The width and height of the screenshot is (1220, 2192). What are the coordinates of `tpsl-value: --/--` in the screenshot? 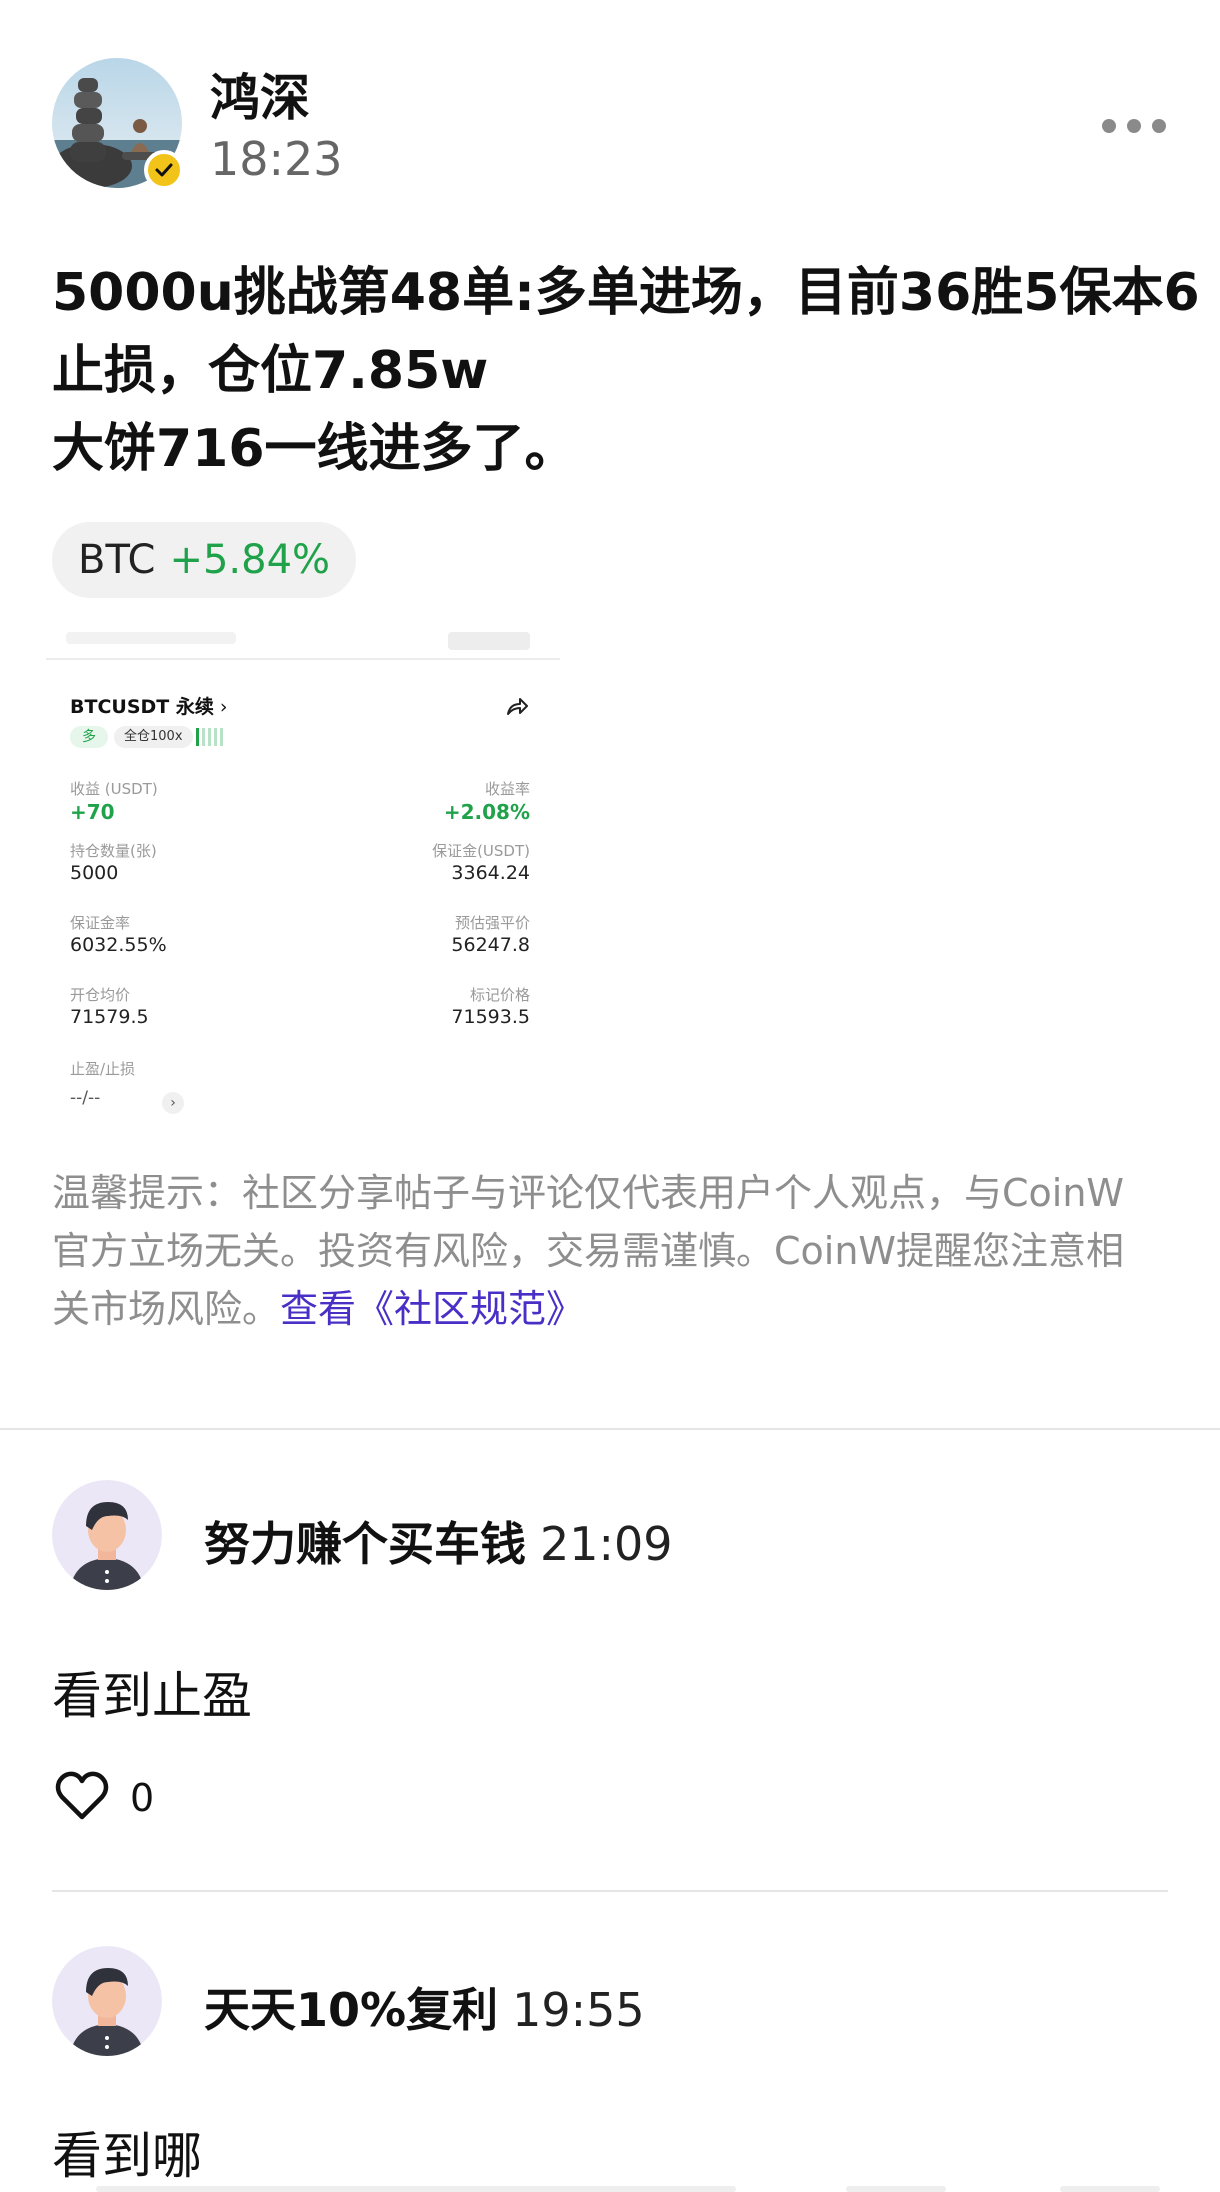 It's located at (85, 1098).